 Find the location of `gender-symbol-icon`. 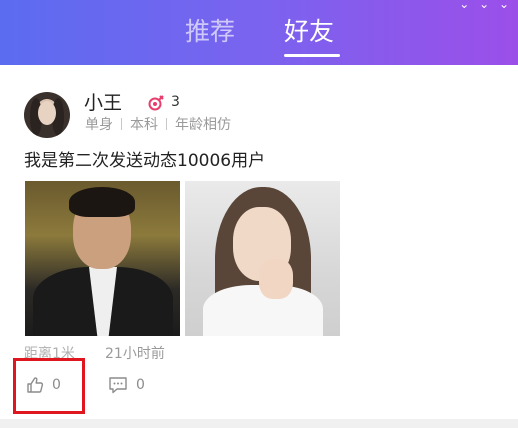

gender-symbol-icon is located at coordinates (156, 103).